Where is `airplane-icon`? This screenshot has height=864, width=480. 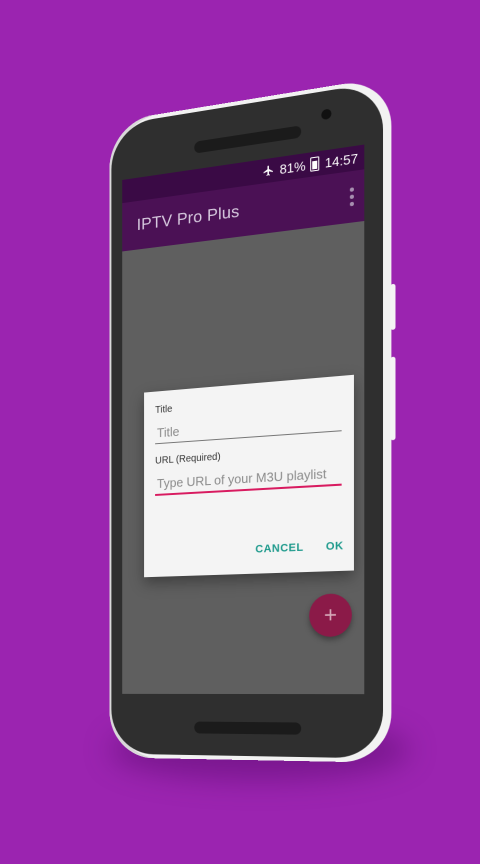 airplane-icon is located at coordinates (269, 171).